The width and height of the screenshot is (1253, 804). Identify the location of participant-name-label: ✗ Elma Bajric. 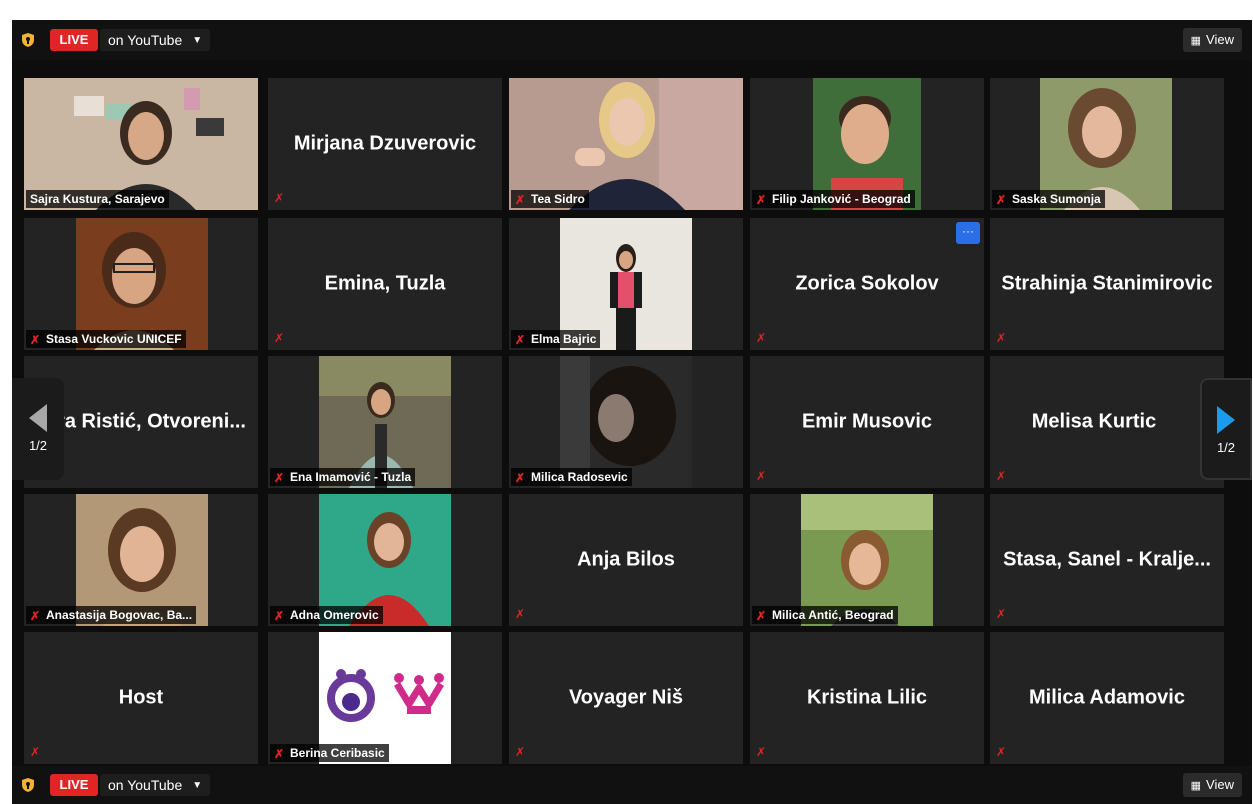
(556, 339).